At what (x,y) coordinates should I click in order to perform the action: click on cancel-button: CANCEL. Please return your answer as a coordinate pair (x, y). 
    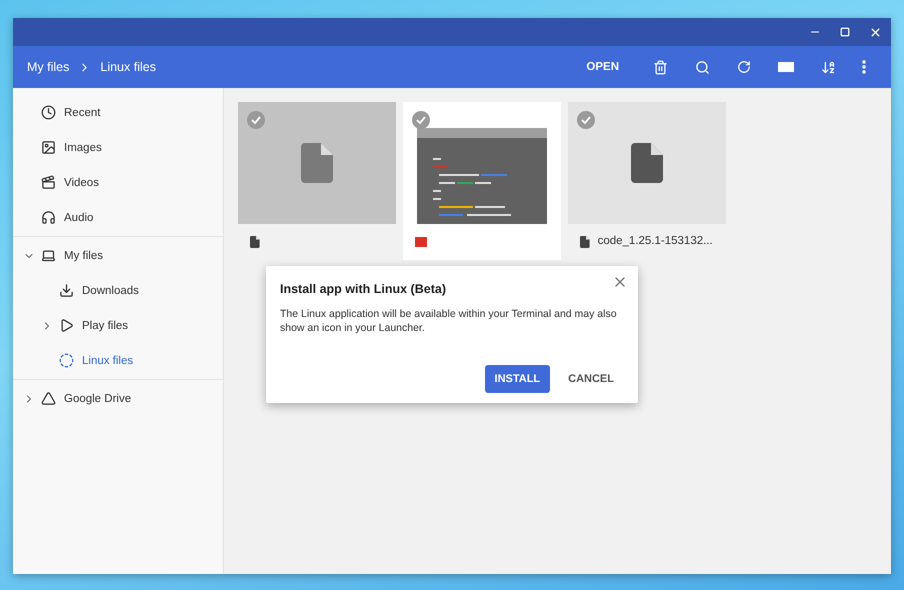
    Looking at the image, I should click on (591, 379).